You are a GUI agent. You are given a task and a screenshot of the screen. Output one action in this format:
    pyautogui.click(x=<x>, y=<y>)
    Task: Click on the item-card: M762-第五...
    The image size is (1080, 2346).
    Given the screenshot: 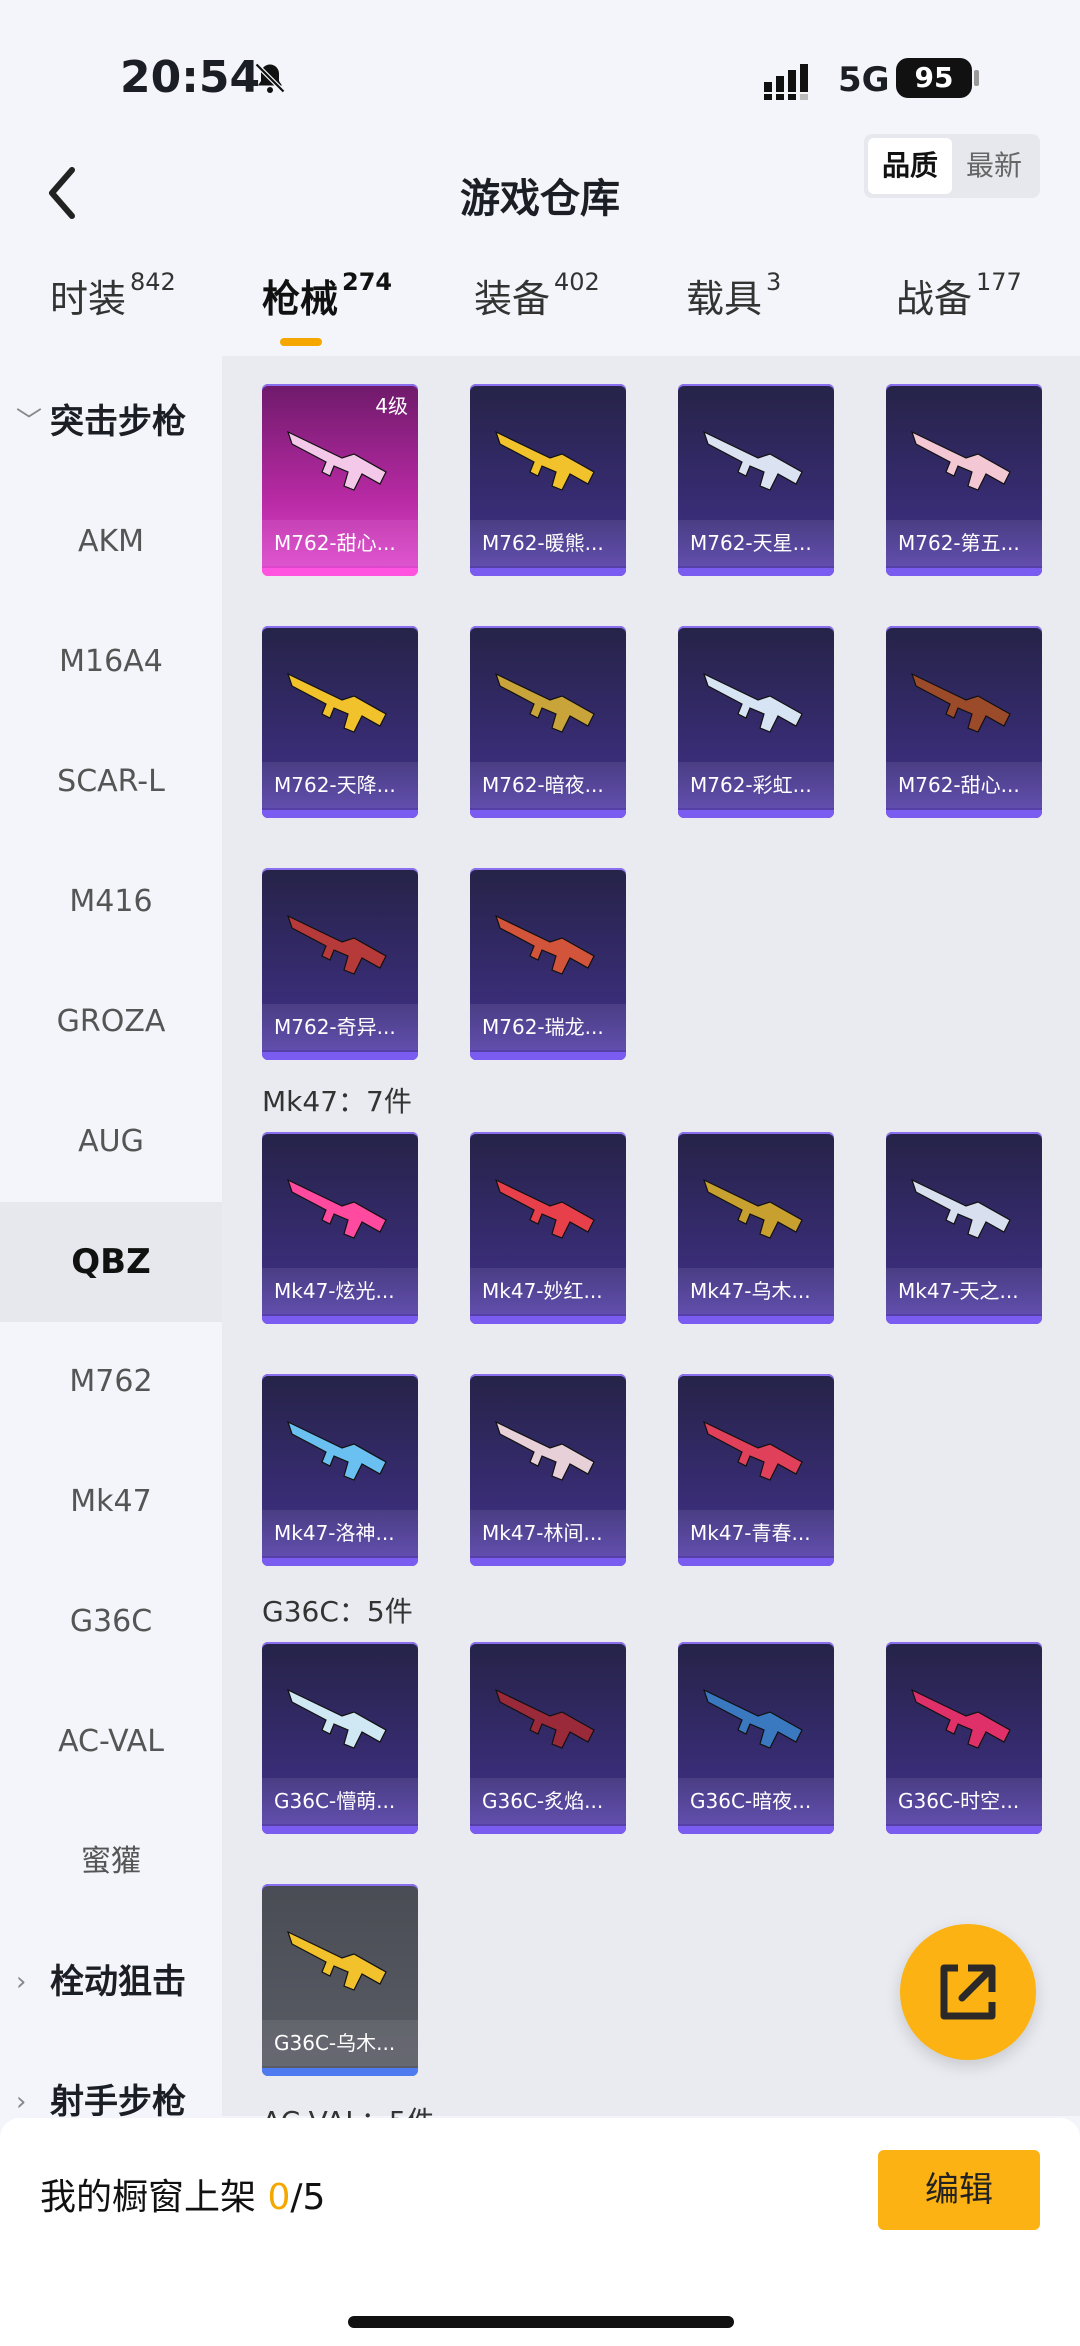 What is the action you would take?
    pyautogui.click(x=964, y=480)
    